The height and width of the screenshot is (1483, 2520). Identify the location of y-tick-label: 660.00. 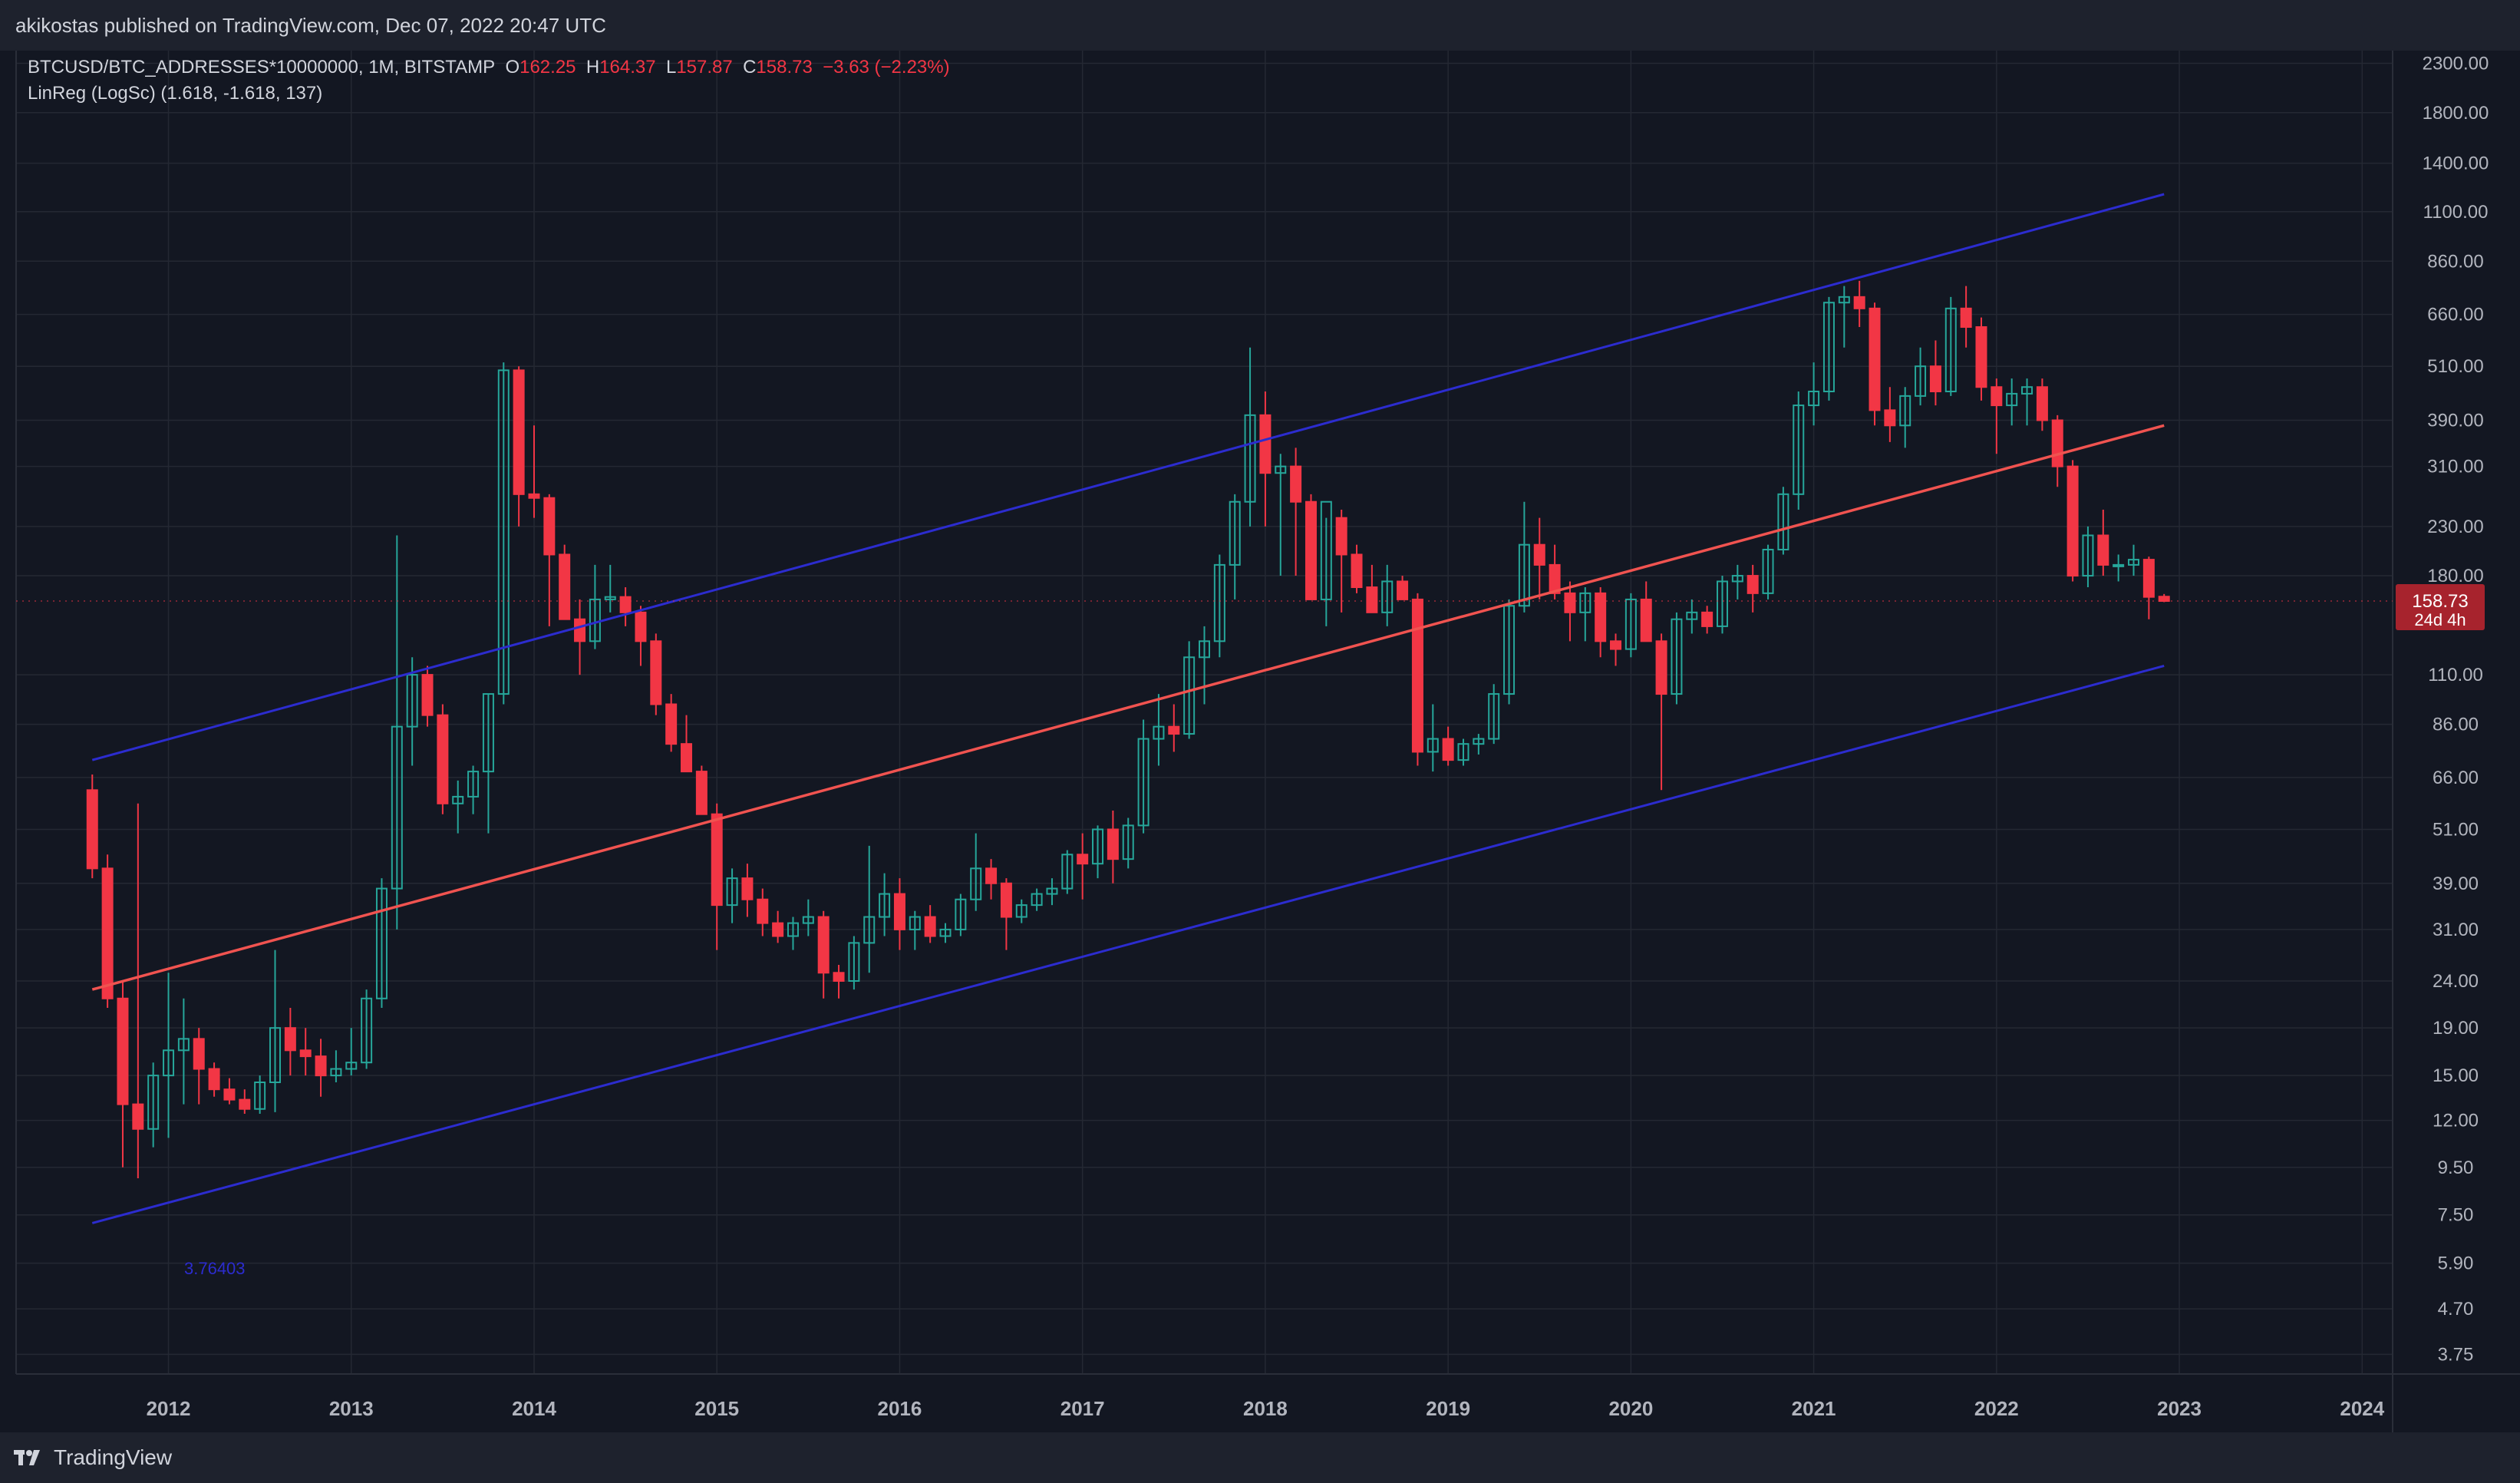
(2455, 315).